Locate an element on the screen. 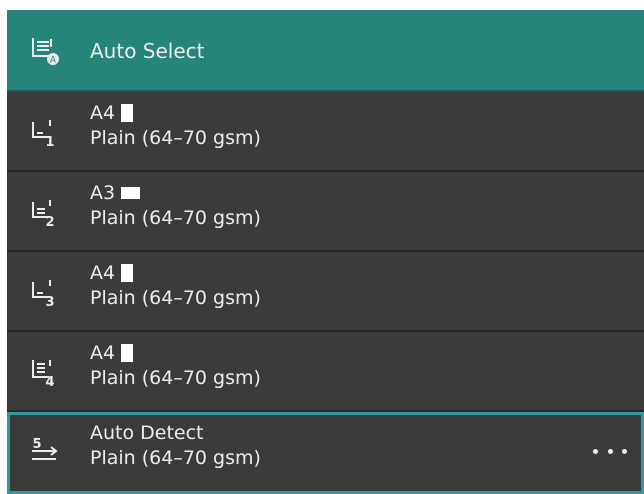 The height and width of the screenshot is (494, 644). tray-4-icon: 4 is located at coordinates (45, 372).